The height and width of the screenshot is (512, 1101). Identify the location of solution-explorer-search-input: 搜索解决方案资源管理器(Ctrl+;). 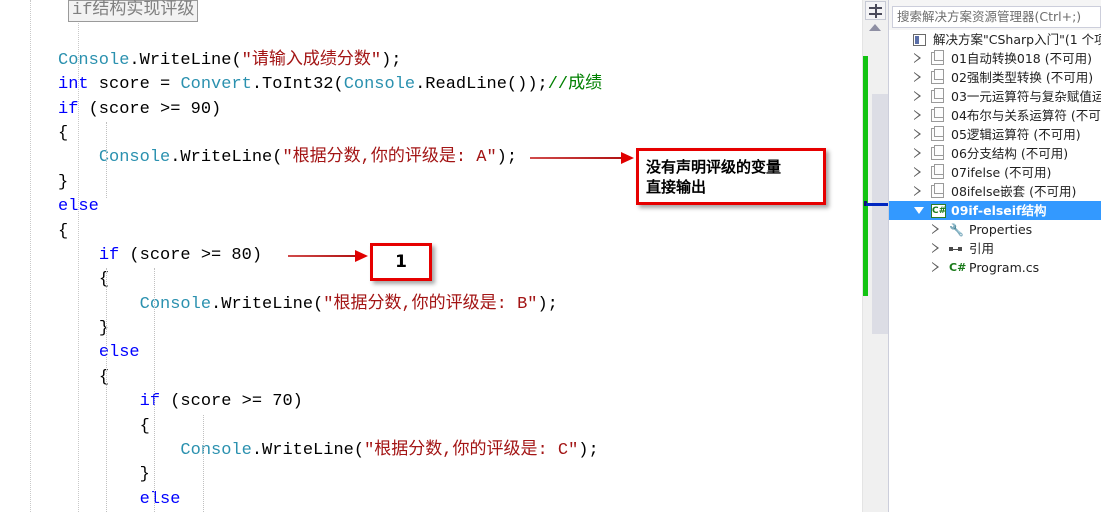
(996, 17).